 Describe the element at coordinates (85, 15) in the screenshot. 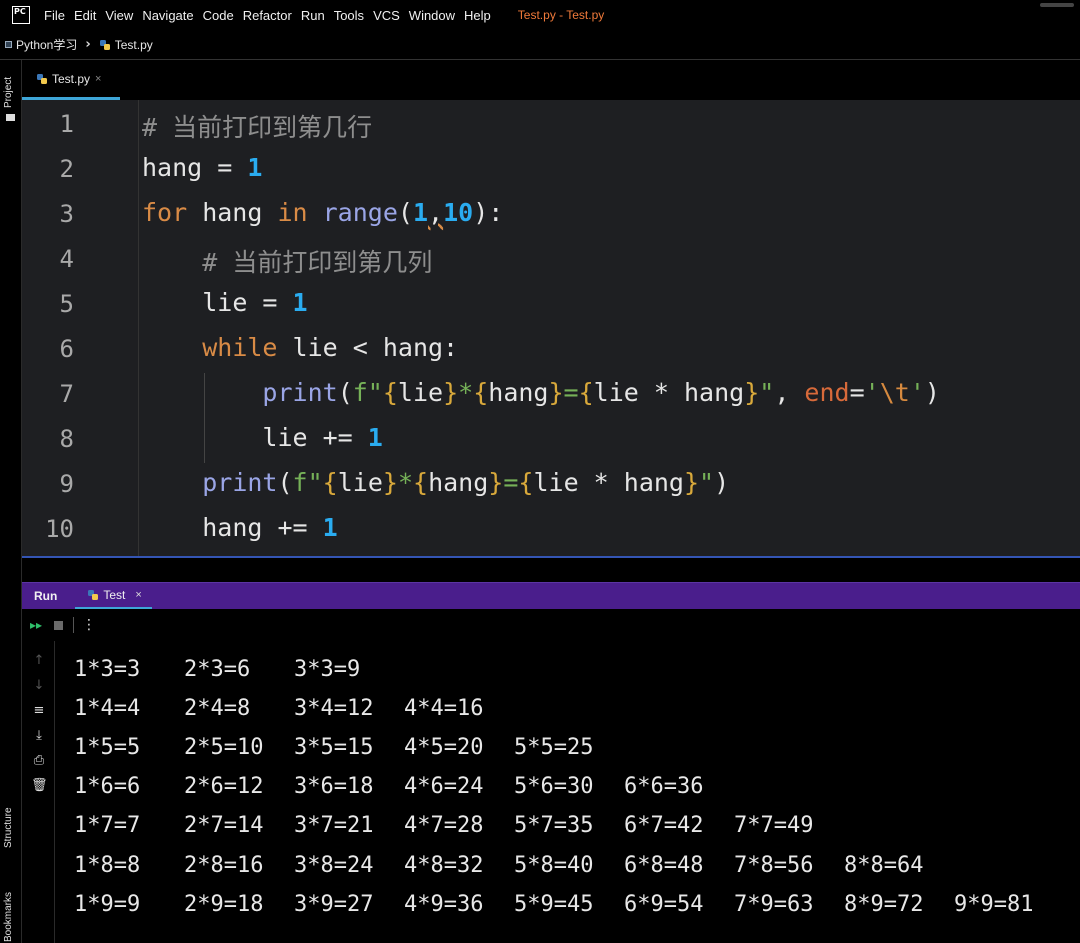

I see `menu-edit: Edit` at that location.